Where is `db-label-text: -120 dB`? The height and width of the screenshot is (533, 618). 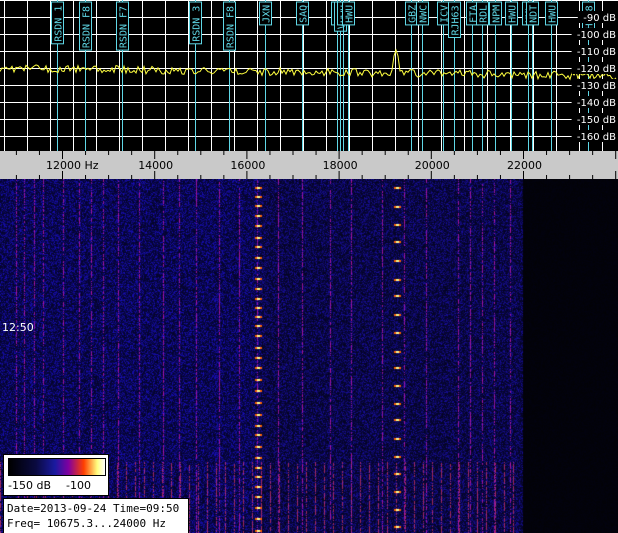
db-label-text: -120 dB is located at coordinates (596, 69).